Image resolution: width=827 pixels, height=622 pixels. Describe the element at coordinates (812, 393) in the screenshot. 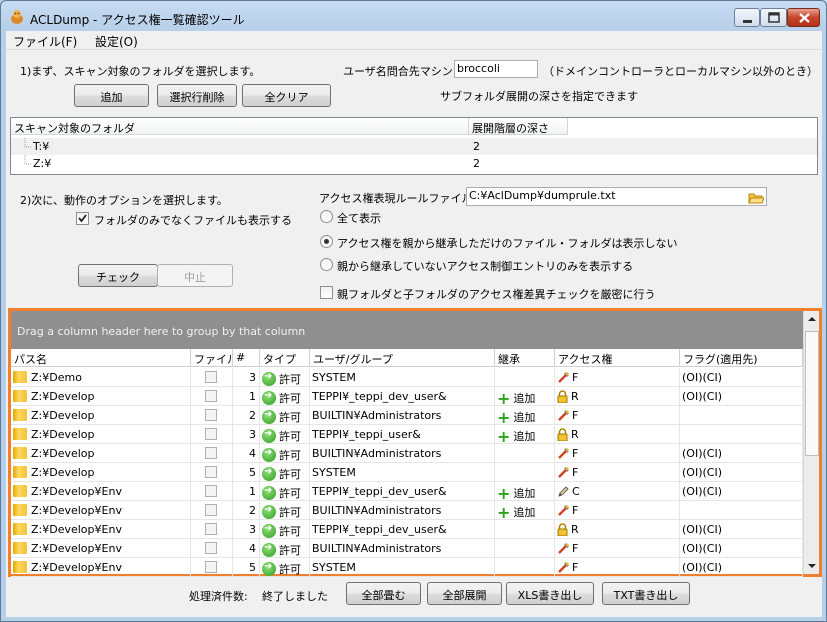

I see `scroll-thumb` at that location.